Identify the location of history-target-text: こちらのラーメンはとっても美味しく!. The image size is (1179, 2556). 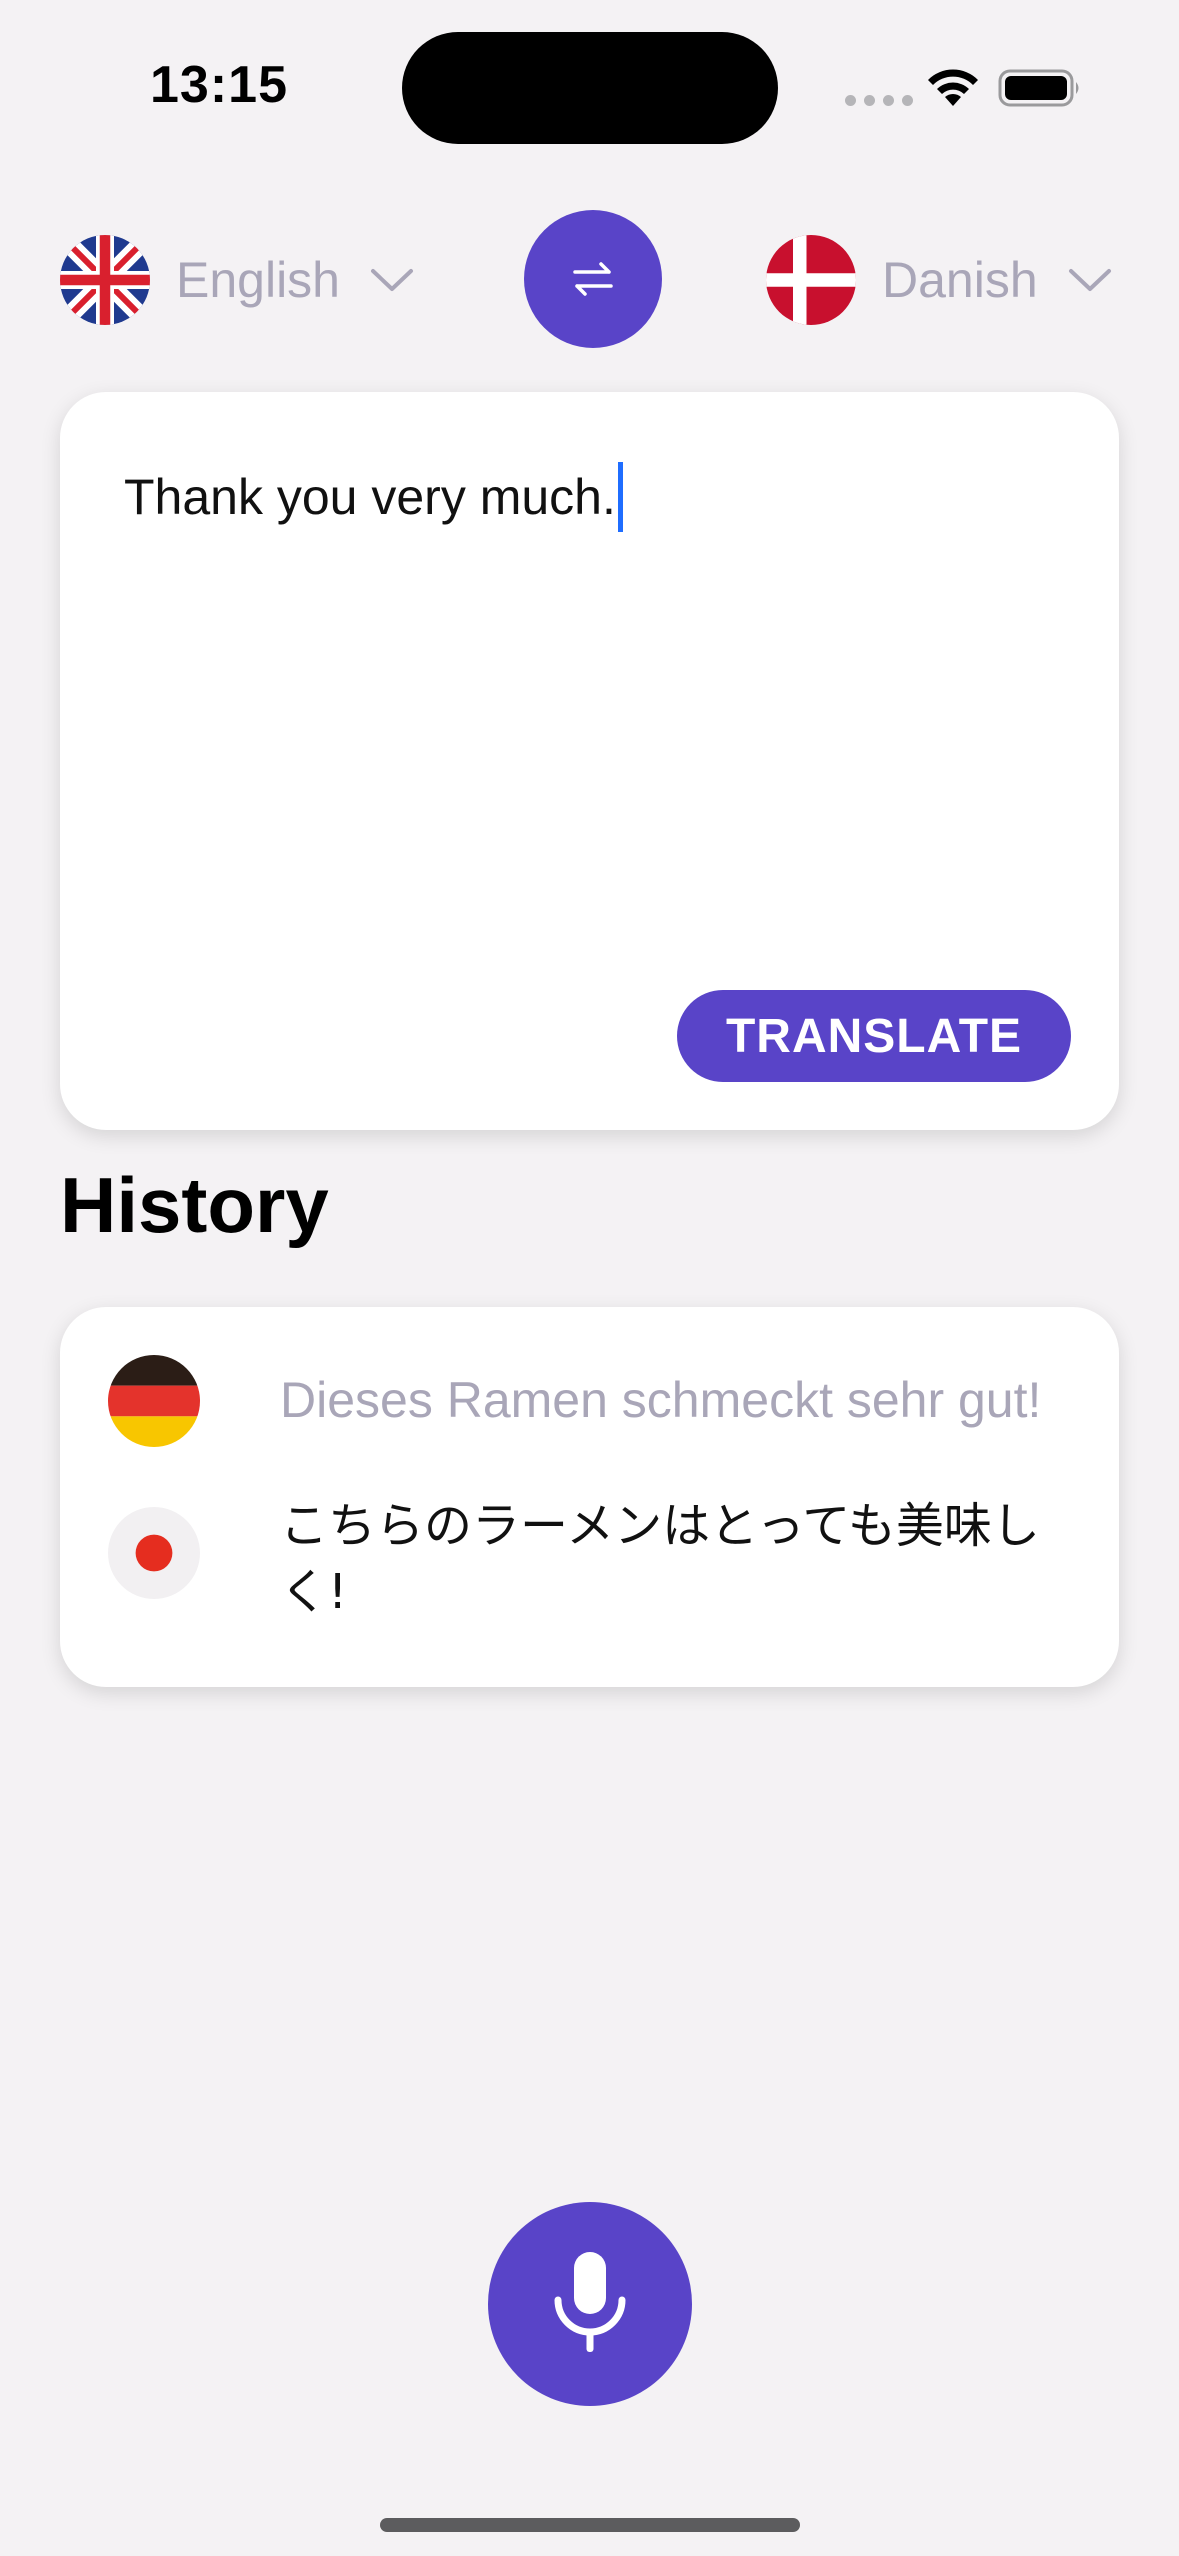
(660, 1559).